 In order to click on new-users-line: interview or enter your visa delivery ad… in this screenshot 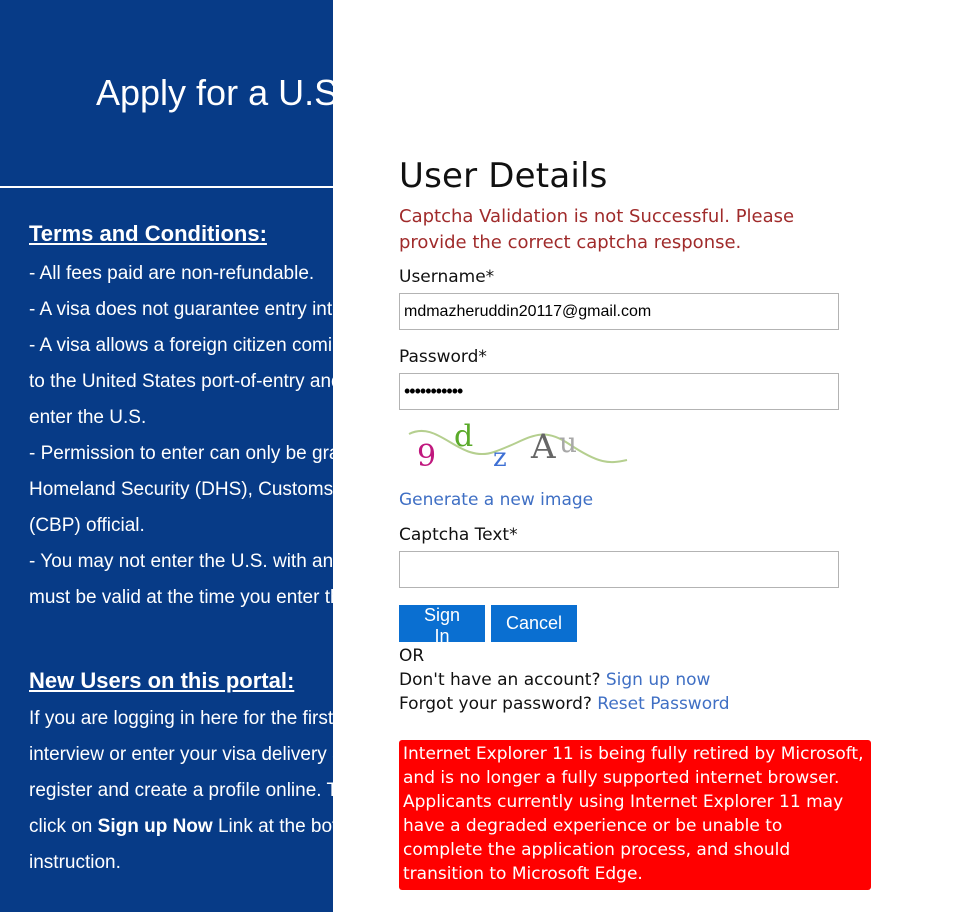, I will do `click(181, 754)`.